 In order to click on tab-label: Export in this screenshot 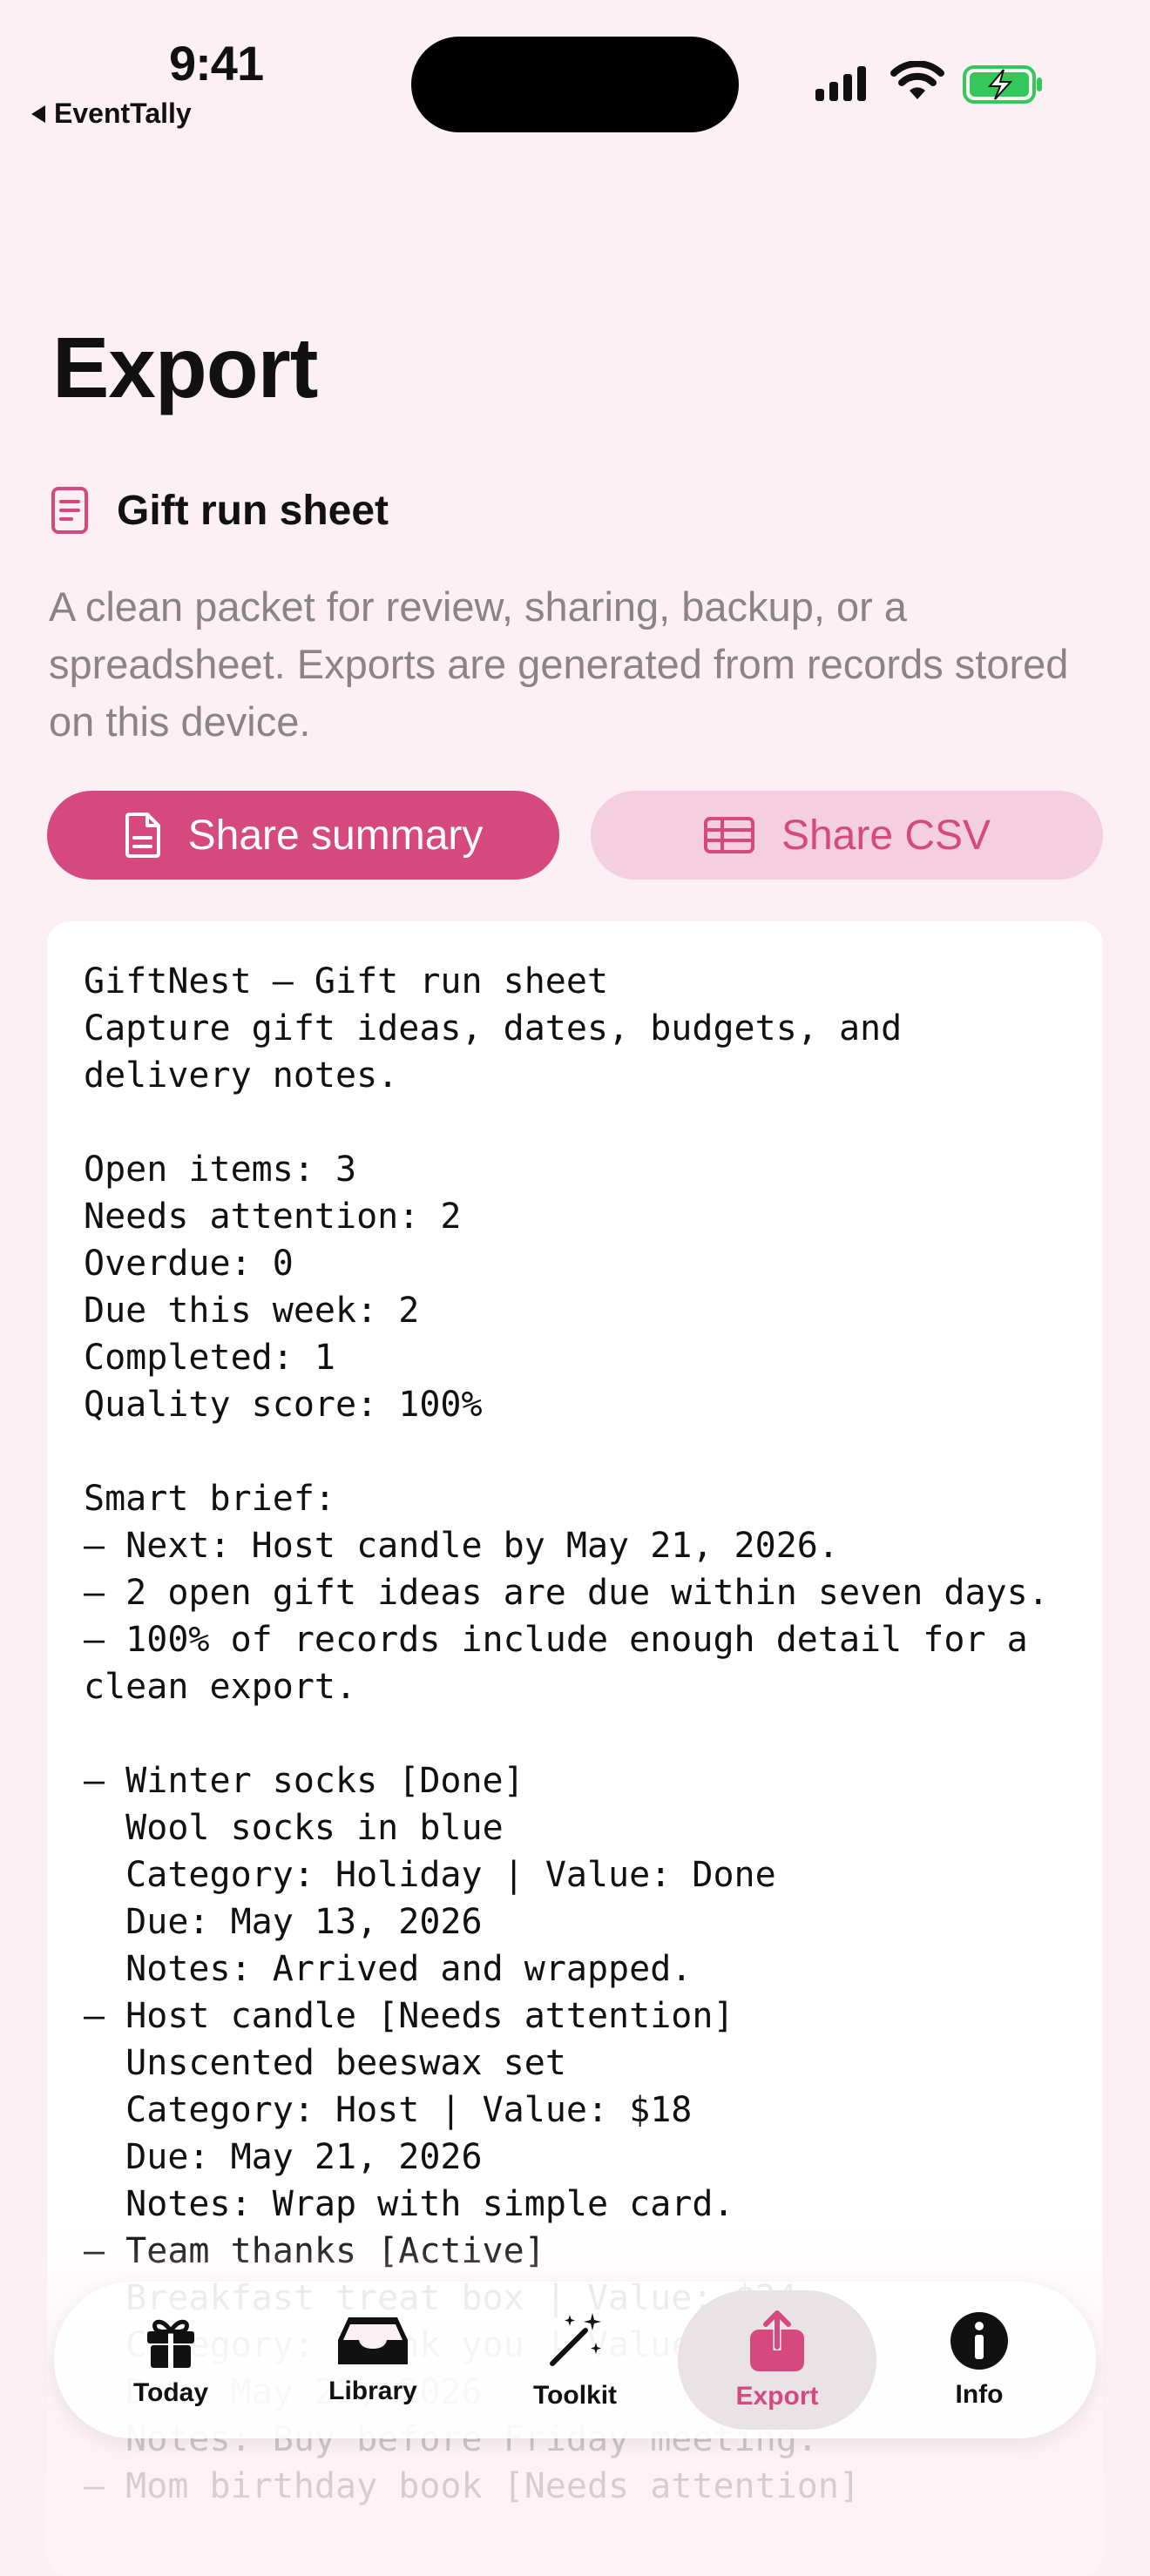, I will do `click(777, 2396)`.